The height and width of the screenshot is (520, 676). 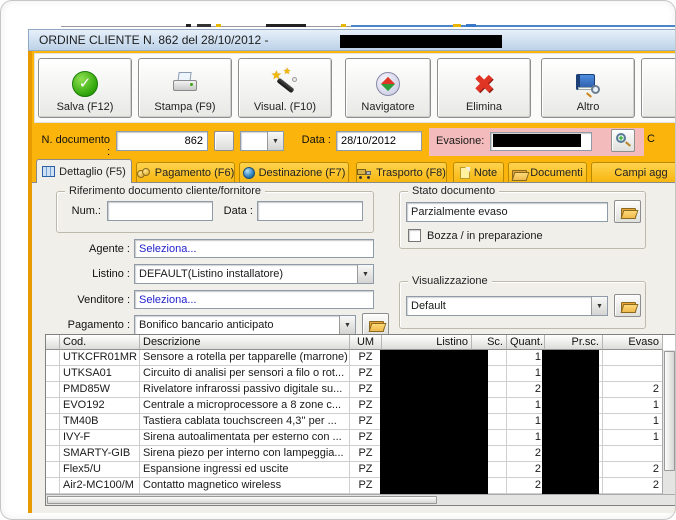 What do you see at coordinates (366, 342) in the screenshot?
I see `column-header-um: UM` at bounding box center [366, 342].